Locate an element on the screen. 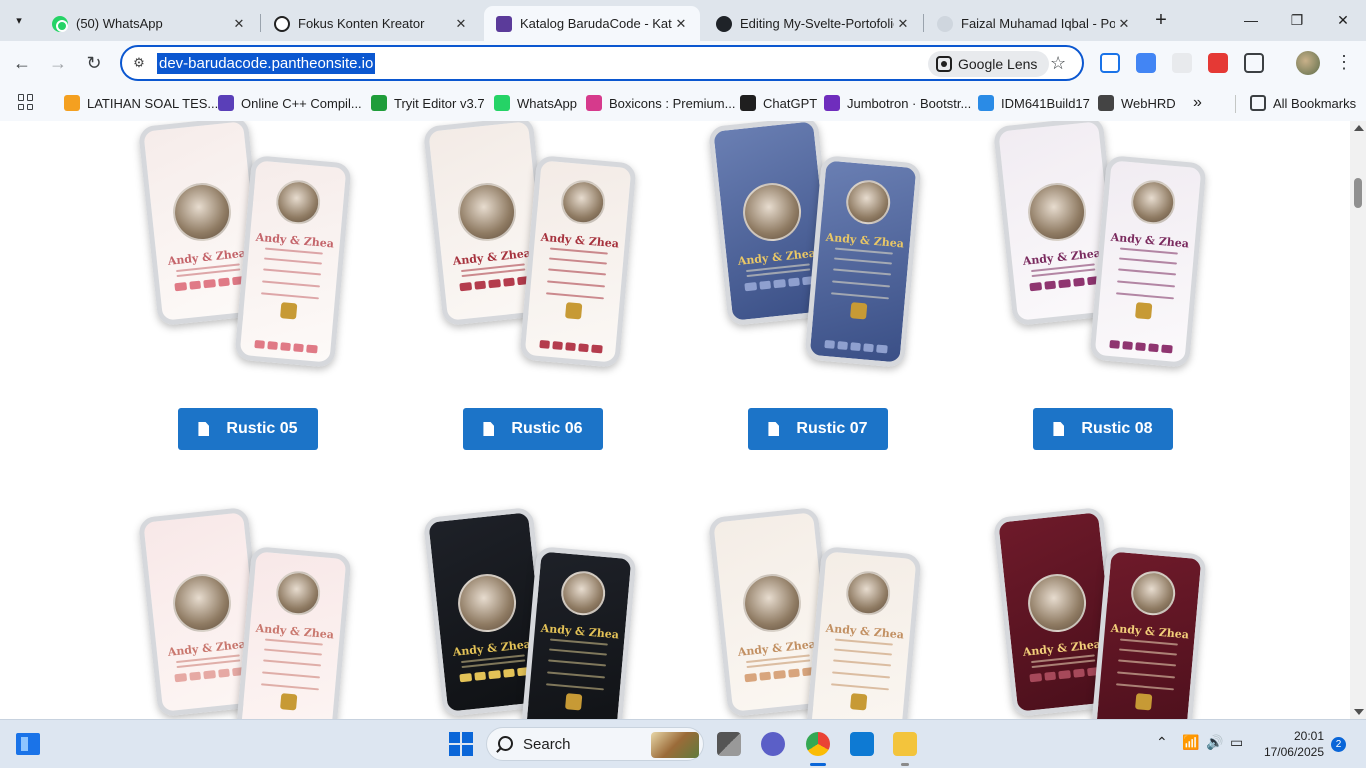 This screenshot has width=1366, height=768. minimize-button: — is located at coordinates (1251, 20).